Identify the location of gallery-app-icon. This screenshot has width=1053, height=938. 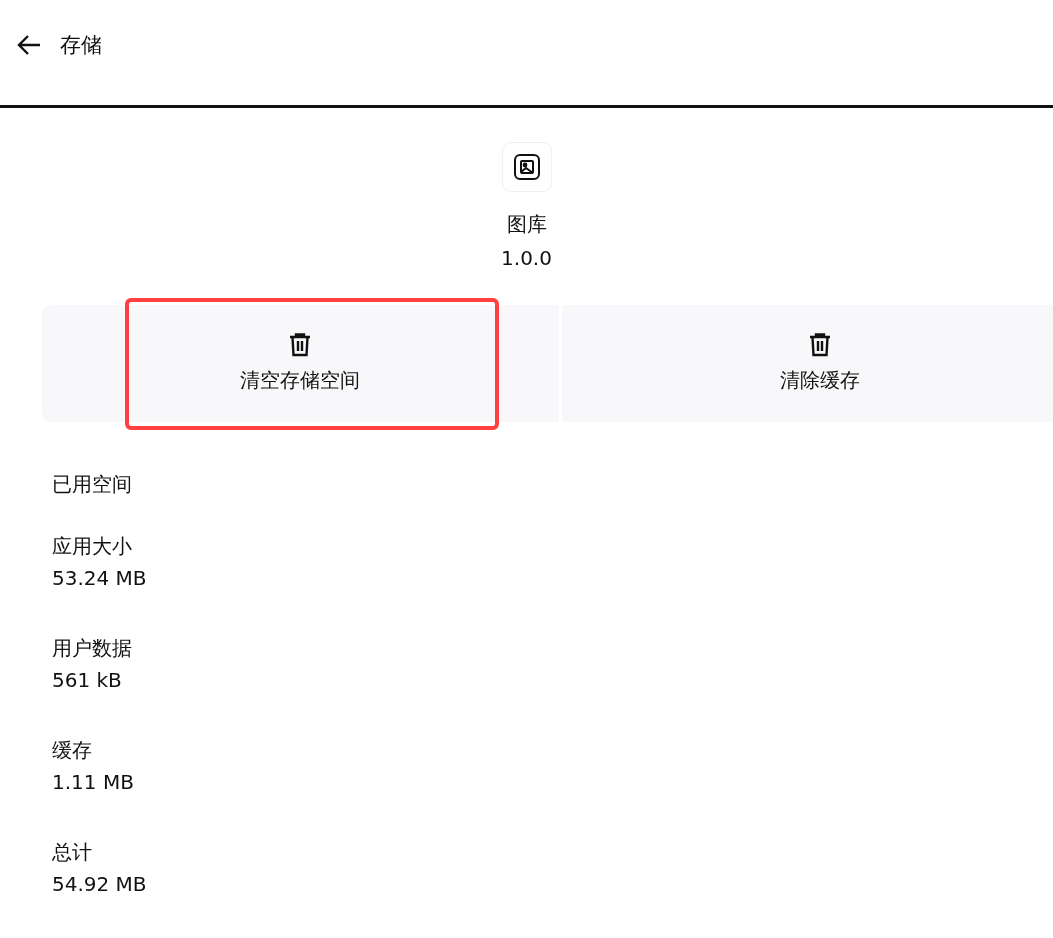
(526, 167).